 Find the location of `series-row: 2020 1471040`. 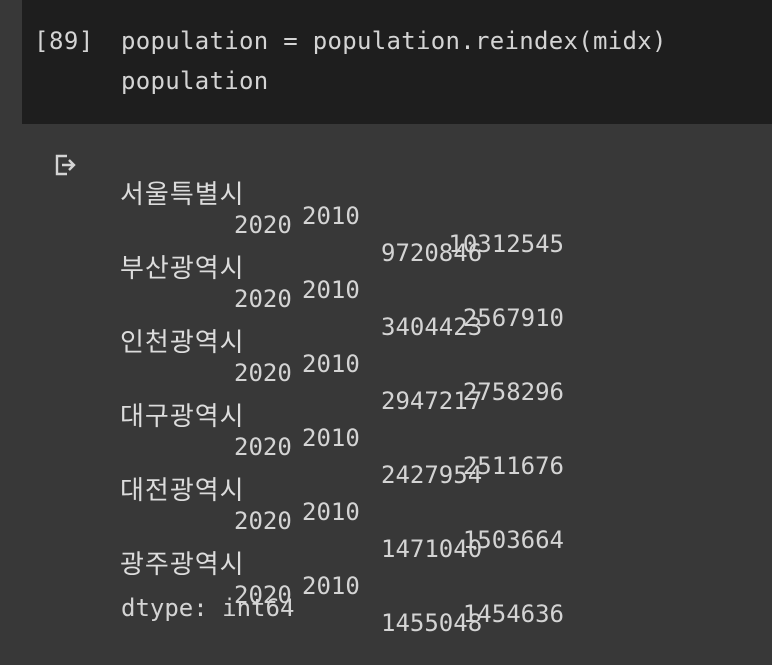

series-row: 2020 1471040 is located at coordinates (397, 521).